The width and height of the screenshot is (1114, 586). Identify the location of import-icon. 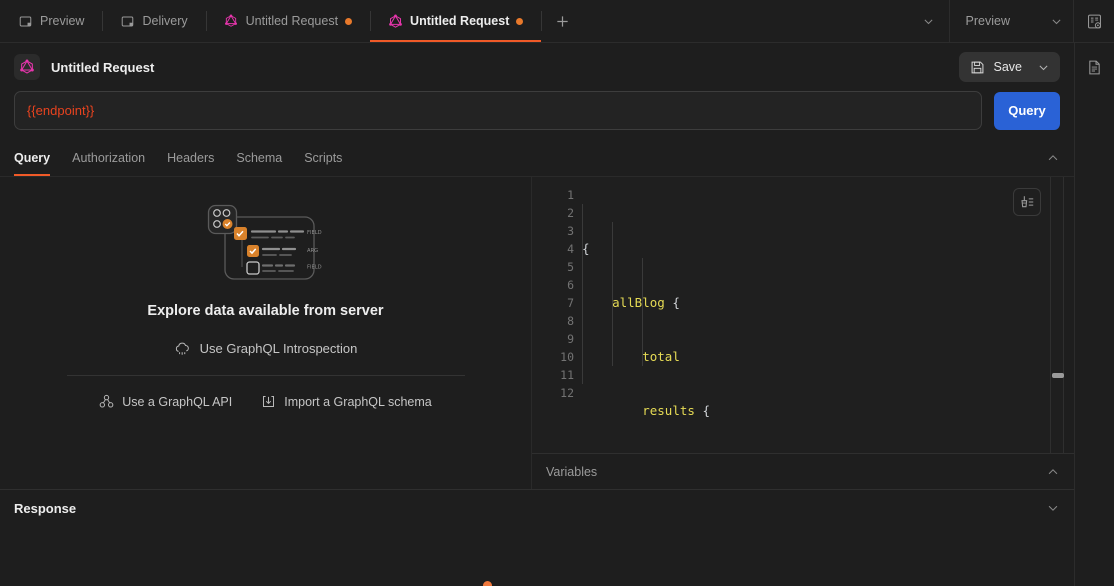
(268, 401).